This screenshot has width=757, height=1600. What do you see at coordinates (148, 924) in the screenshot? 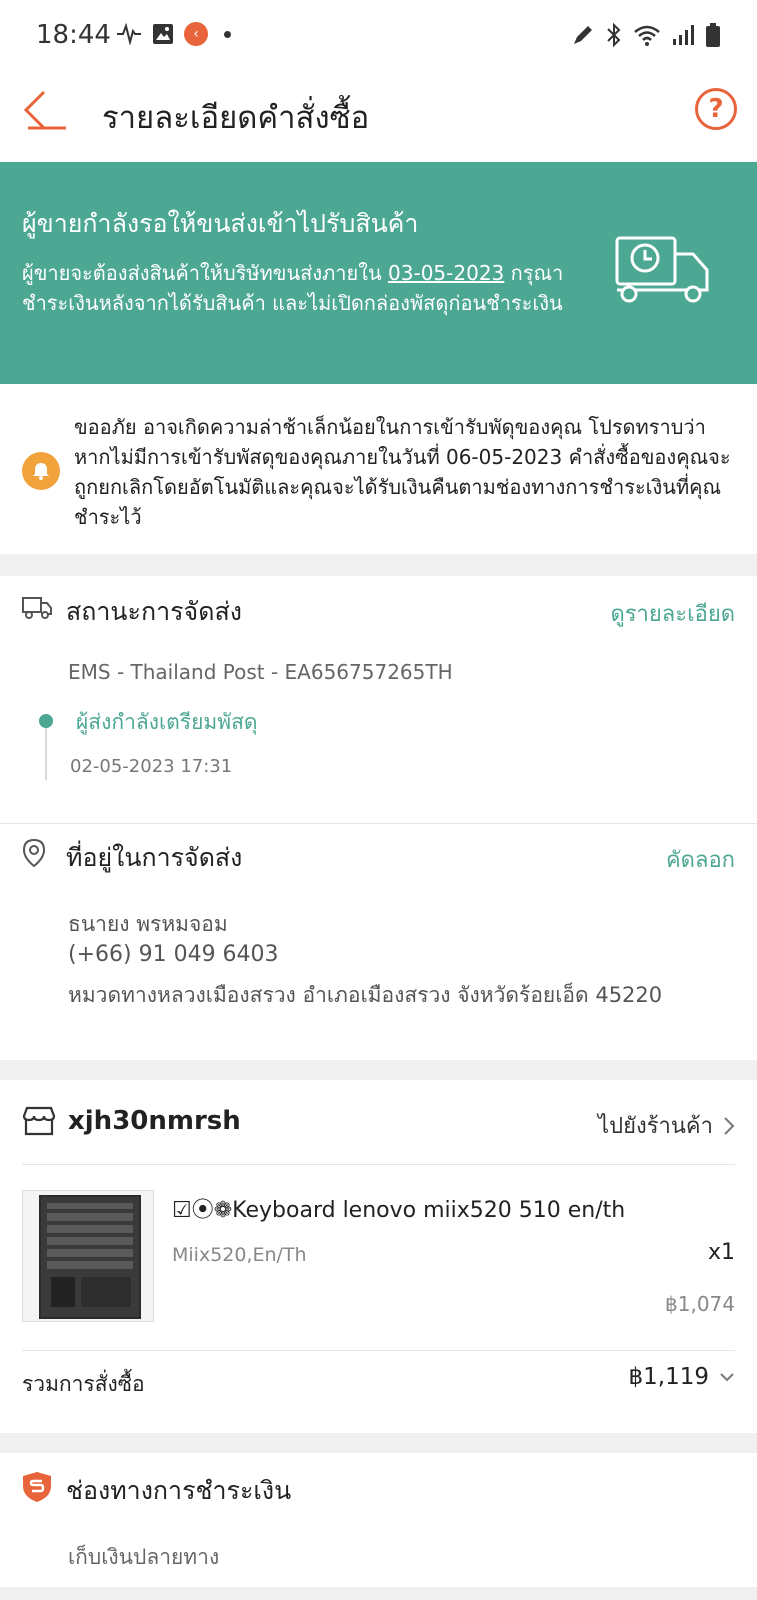
I see `recipient-name: ธนายง พรหมจอม` at bounding box center [148, 924].